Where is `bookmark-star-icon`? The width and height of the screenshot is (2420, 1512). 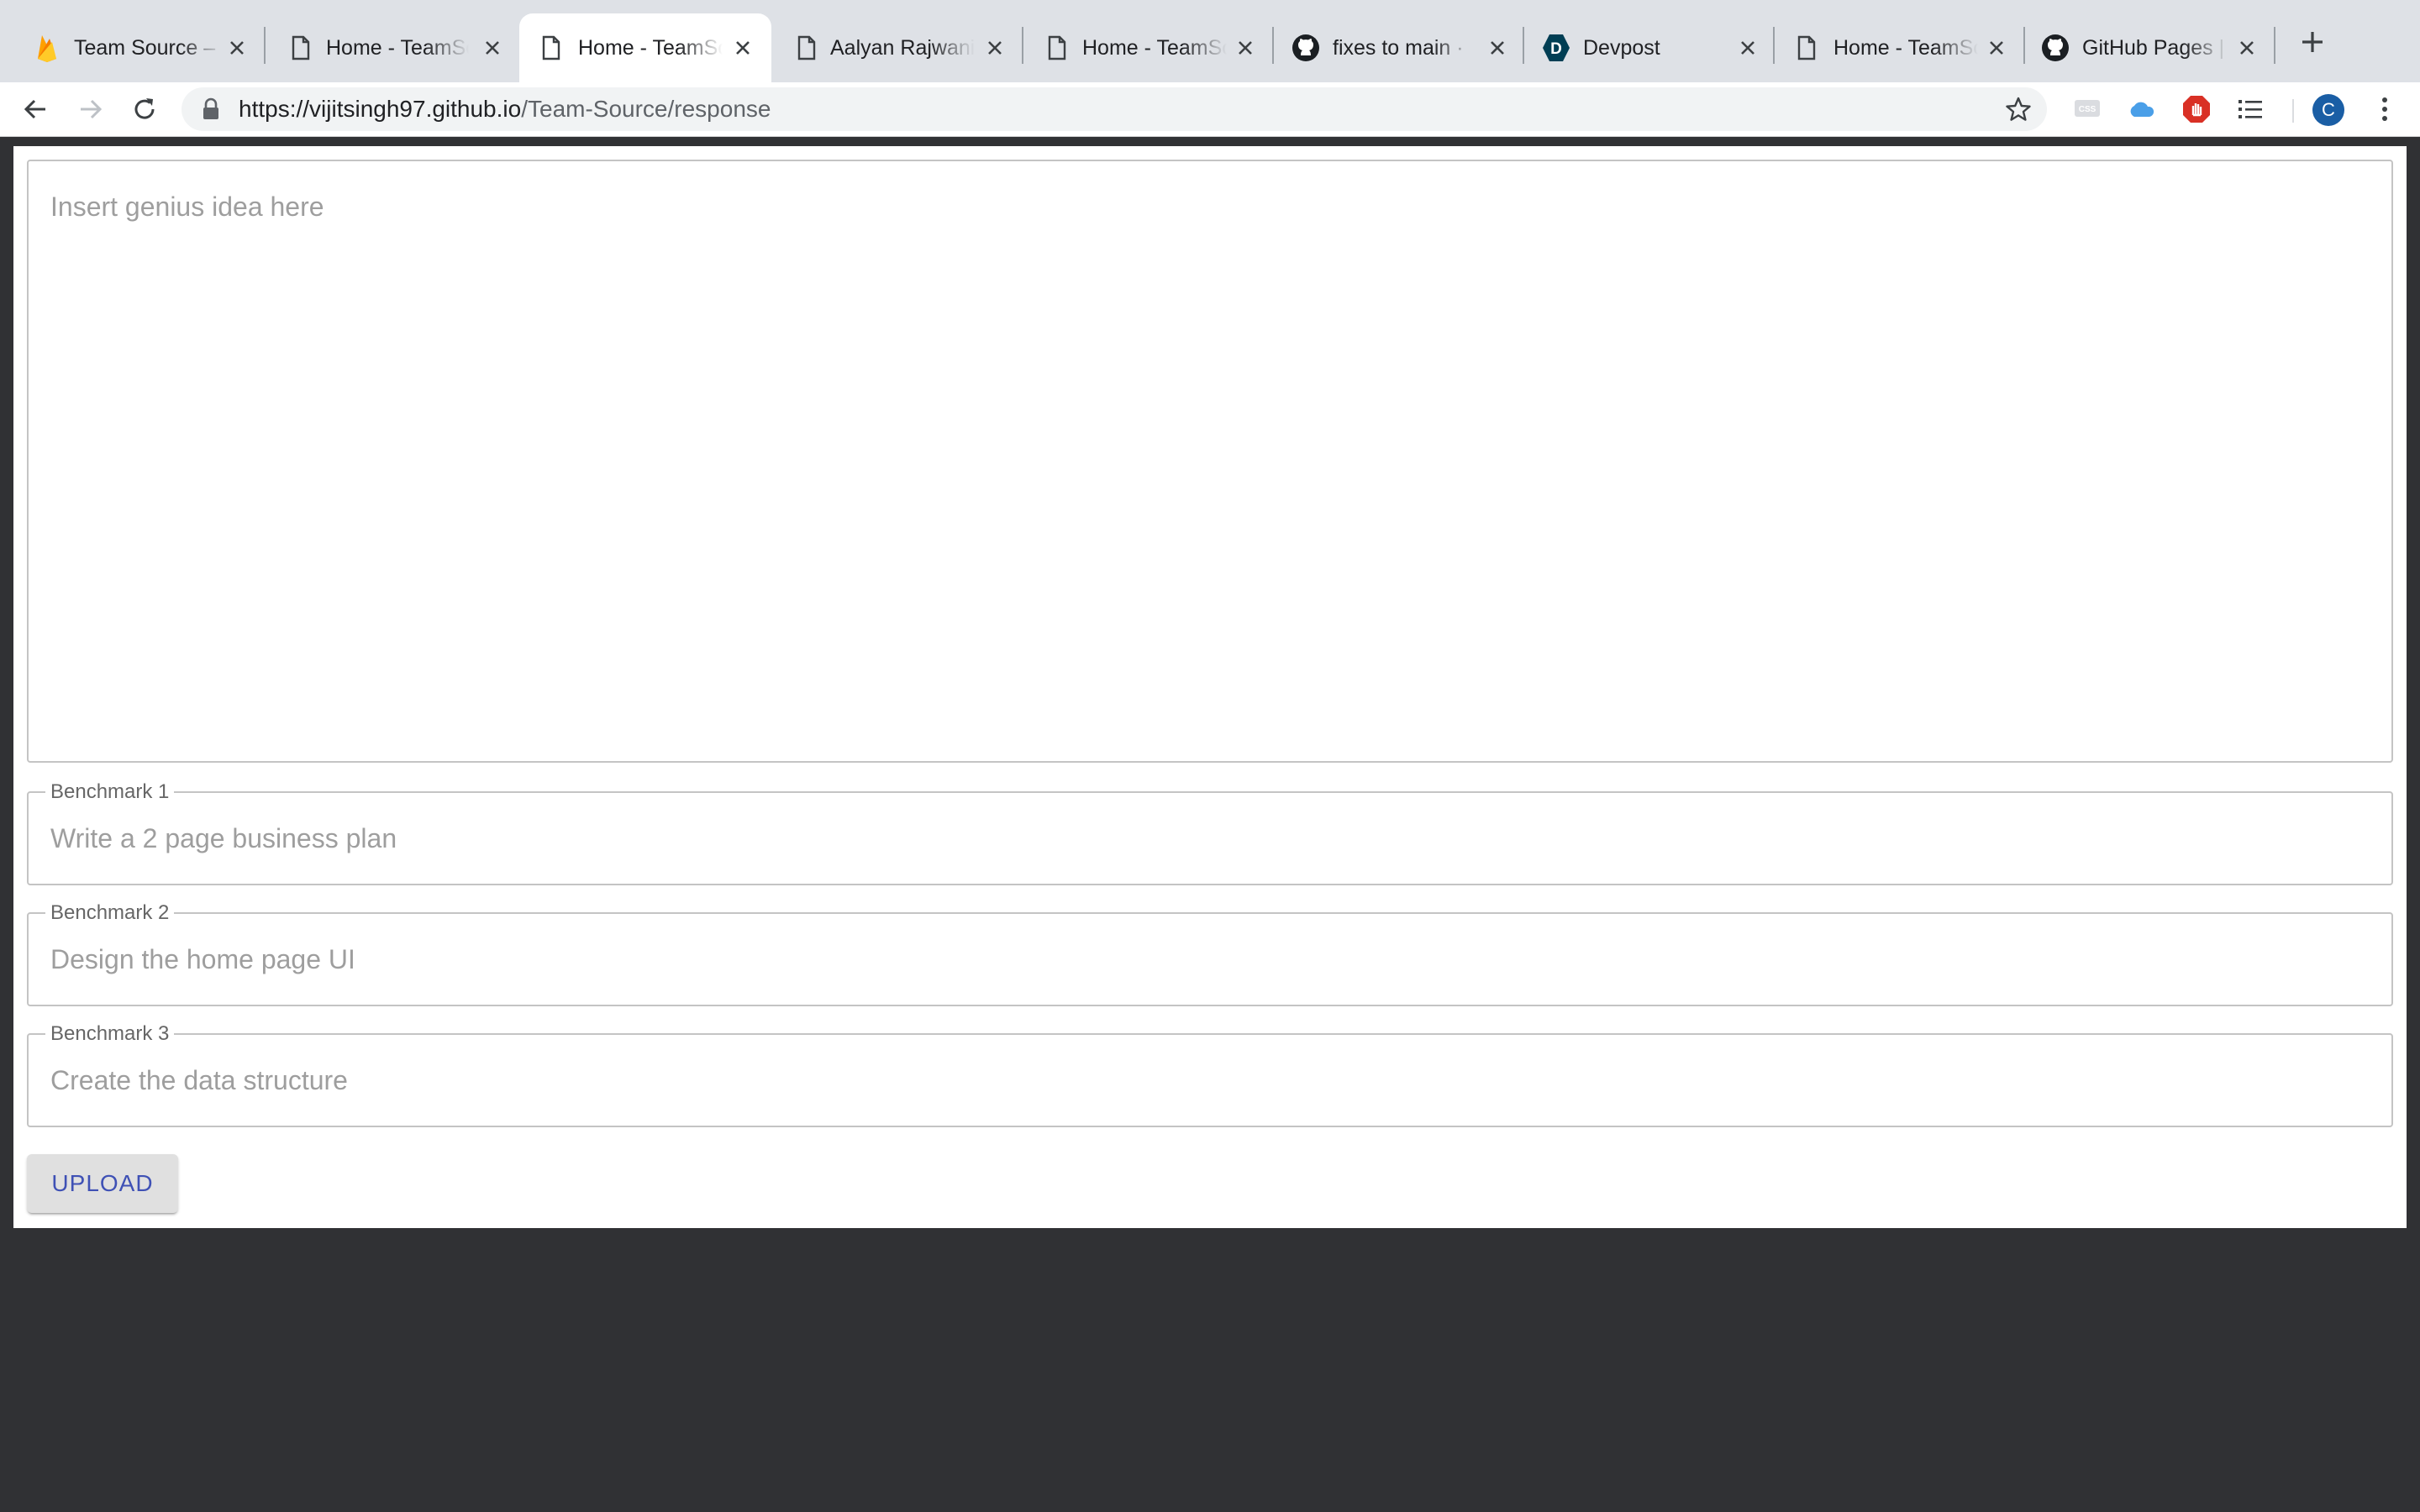 bookmark-star-icon is located at coordinates (2019, 109).